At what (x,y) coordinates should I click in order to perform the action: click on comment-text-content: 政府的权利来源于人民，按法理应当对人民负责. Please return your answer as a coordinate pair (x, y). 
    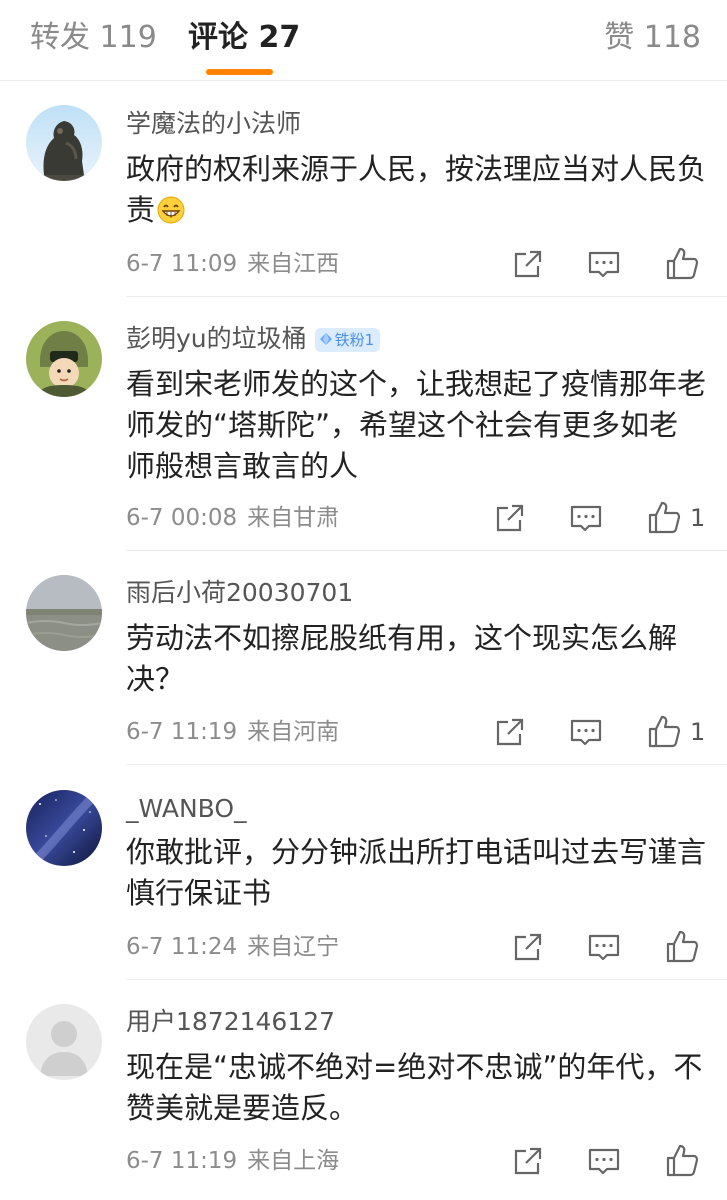
    Looking at the image, I should click on (416, 189).